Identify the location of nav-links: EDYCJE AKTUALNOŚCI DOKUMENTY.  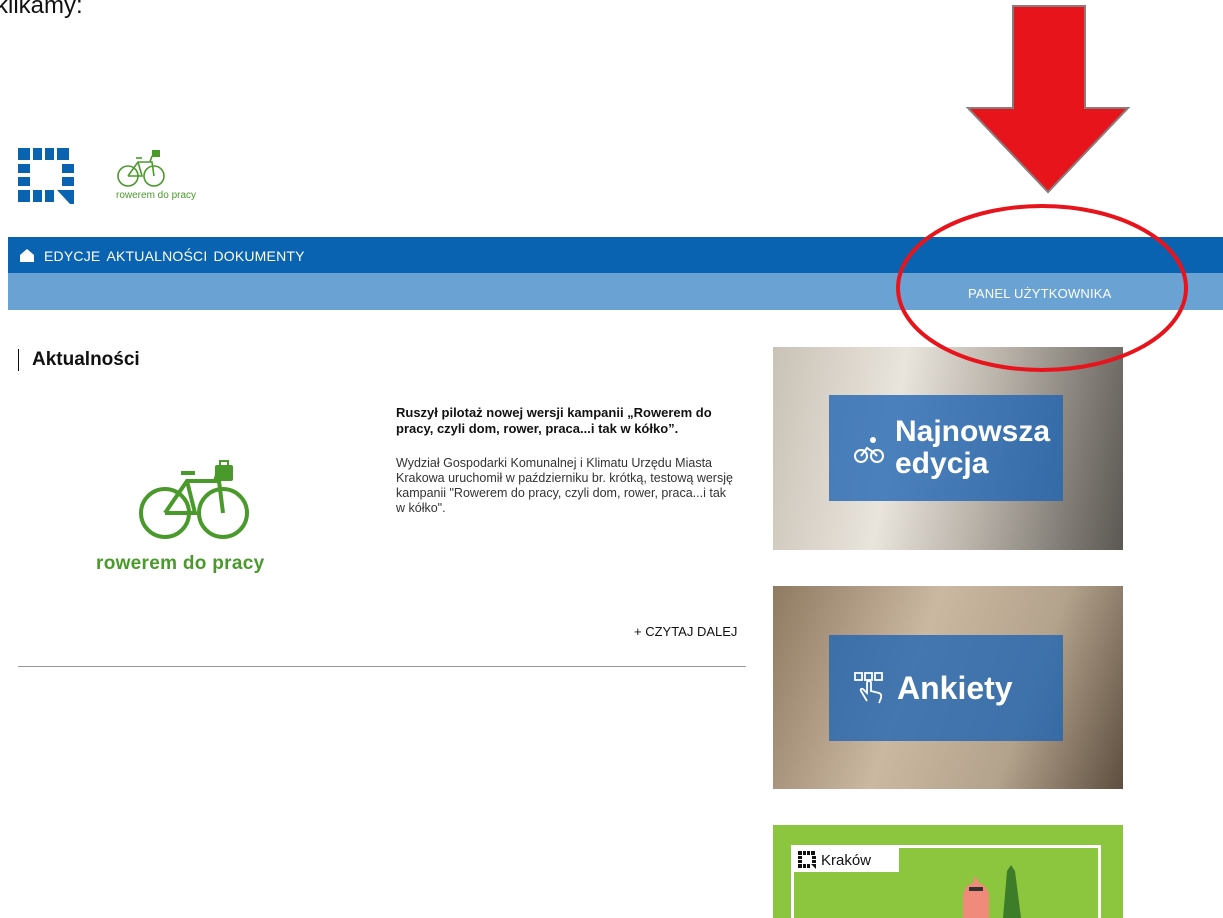
(174, 256).